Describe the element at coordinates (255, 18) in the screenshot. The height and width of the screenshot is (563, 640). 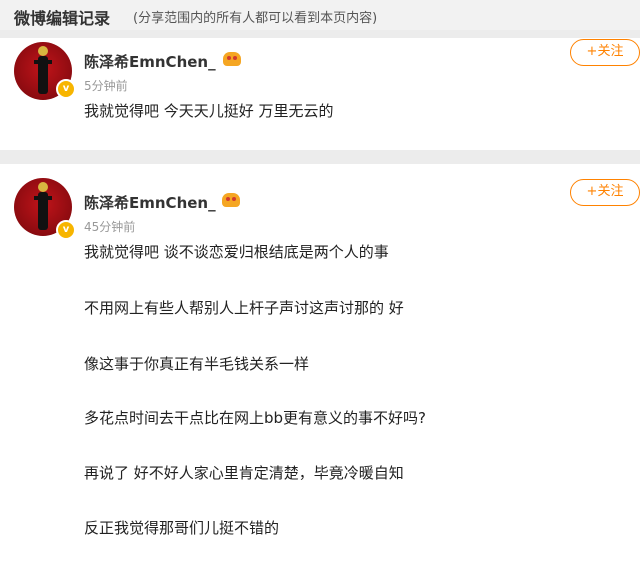
I see `page-subtitle: (分享范围内的所有人都可以看到本页内容)` at that location.